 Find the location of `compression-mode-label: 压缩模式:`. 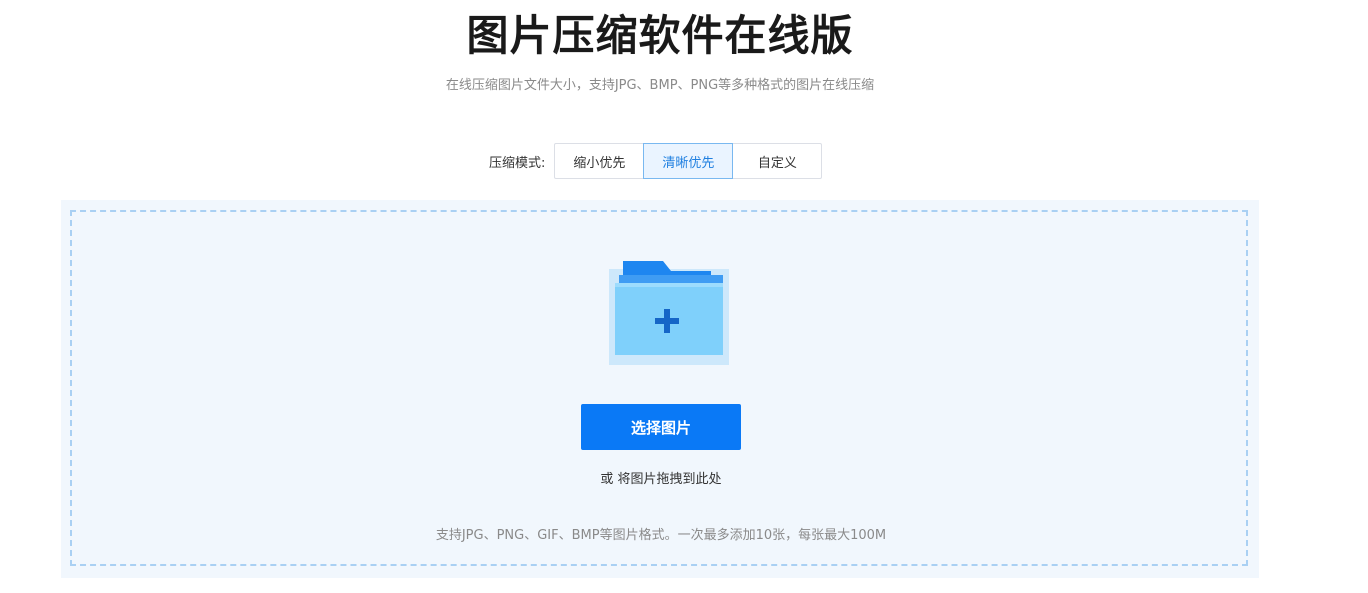

compression-mode-label: 压缩模式: is located at coordinates (517, 163).